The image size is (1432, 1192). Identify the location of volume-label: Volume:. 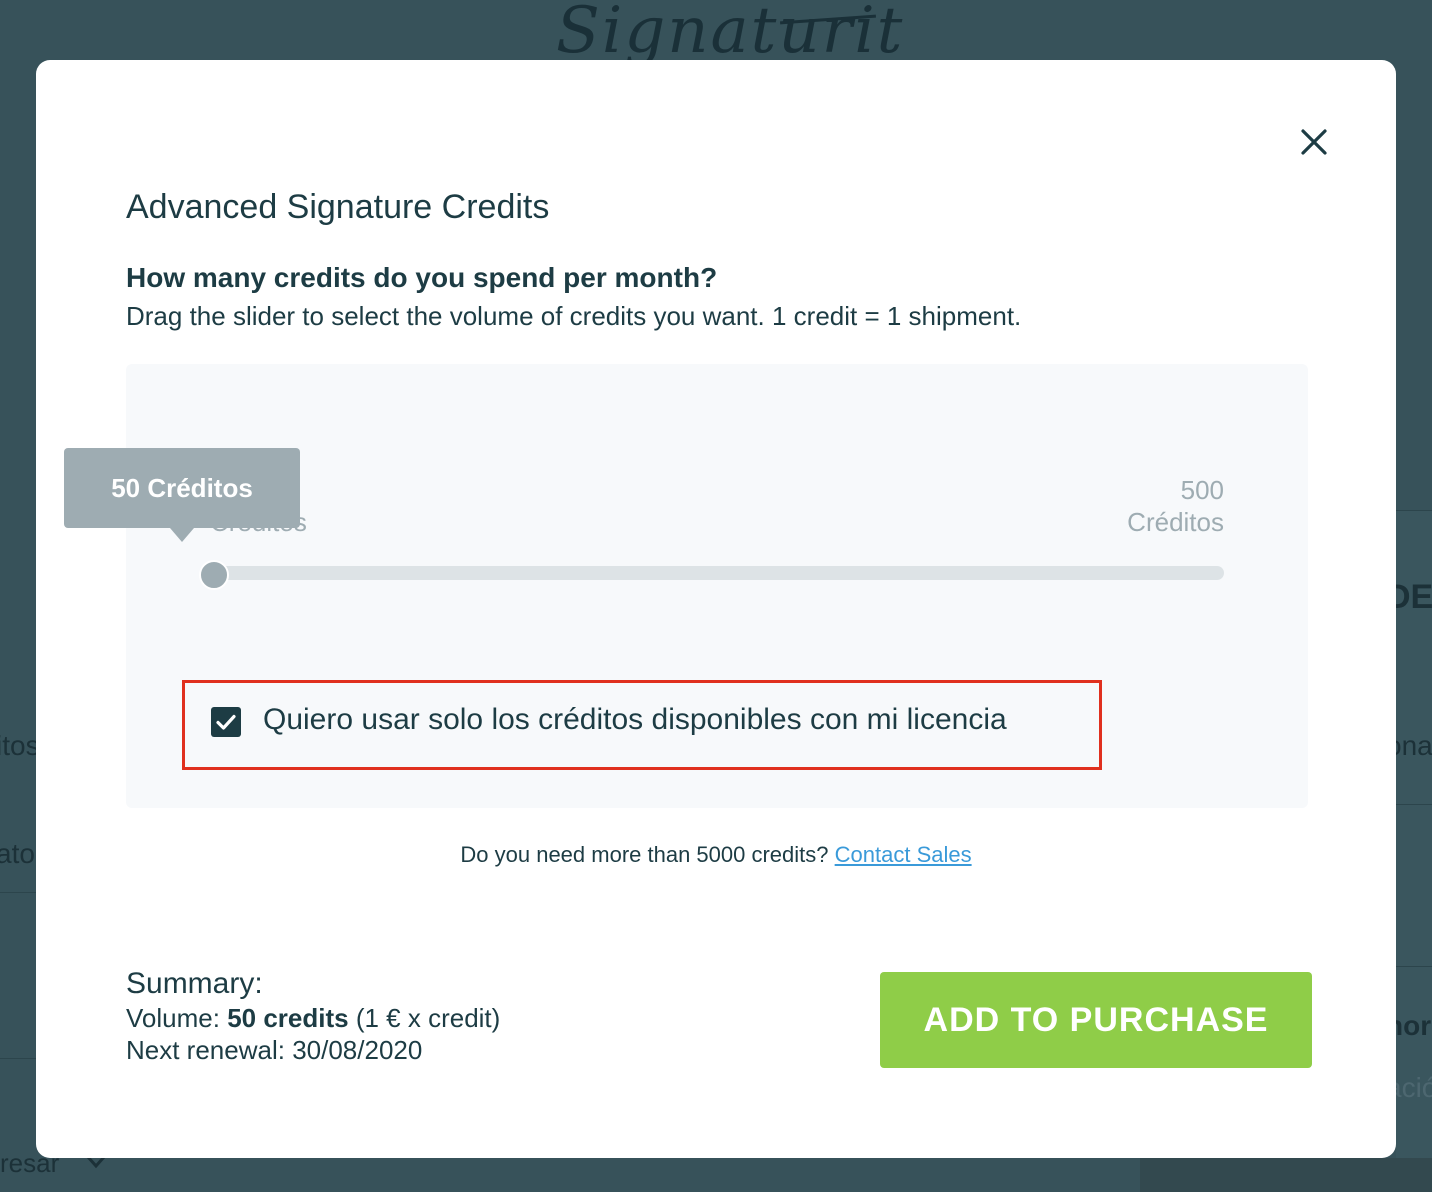
(173, 1018).